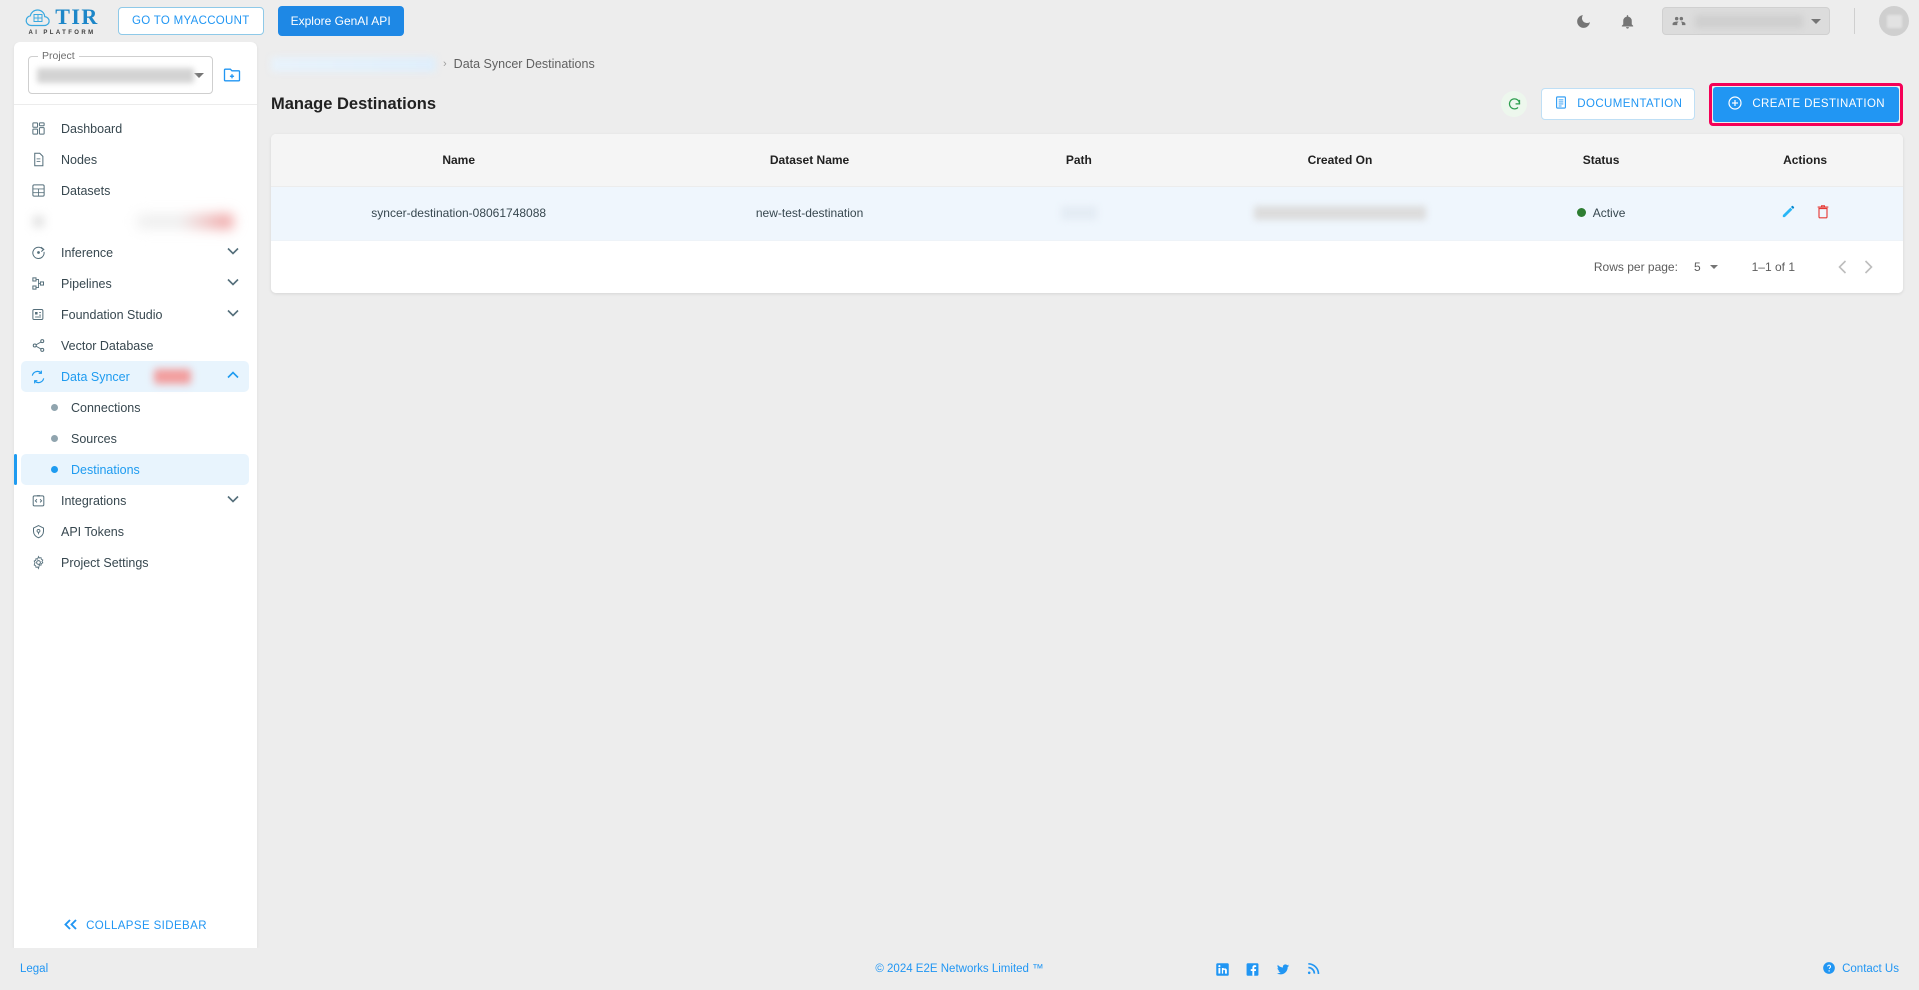 Image resolution: width=1919 pixels, height=990 pixels. What do you see at coordinates (191, 21) in the screenshot?
I see `go-to-myaccount-button: GO TO MYACCOUNT` at bounding box center [191, 21].